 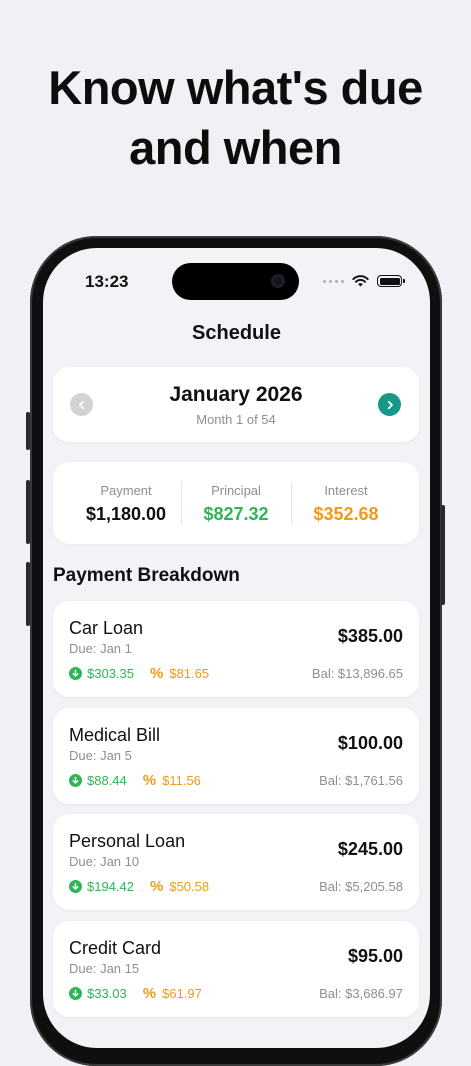 What do you see at coordinates (235, 87) in the screenshot?
I see `headline-line-1: Know what's due` at bounding box center [235, 87].